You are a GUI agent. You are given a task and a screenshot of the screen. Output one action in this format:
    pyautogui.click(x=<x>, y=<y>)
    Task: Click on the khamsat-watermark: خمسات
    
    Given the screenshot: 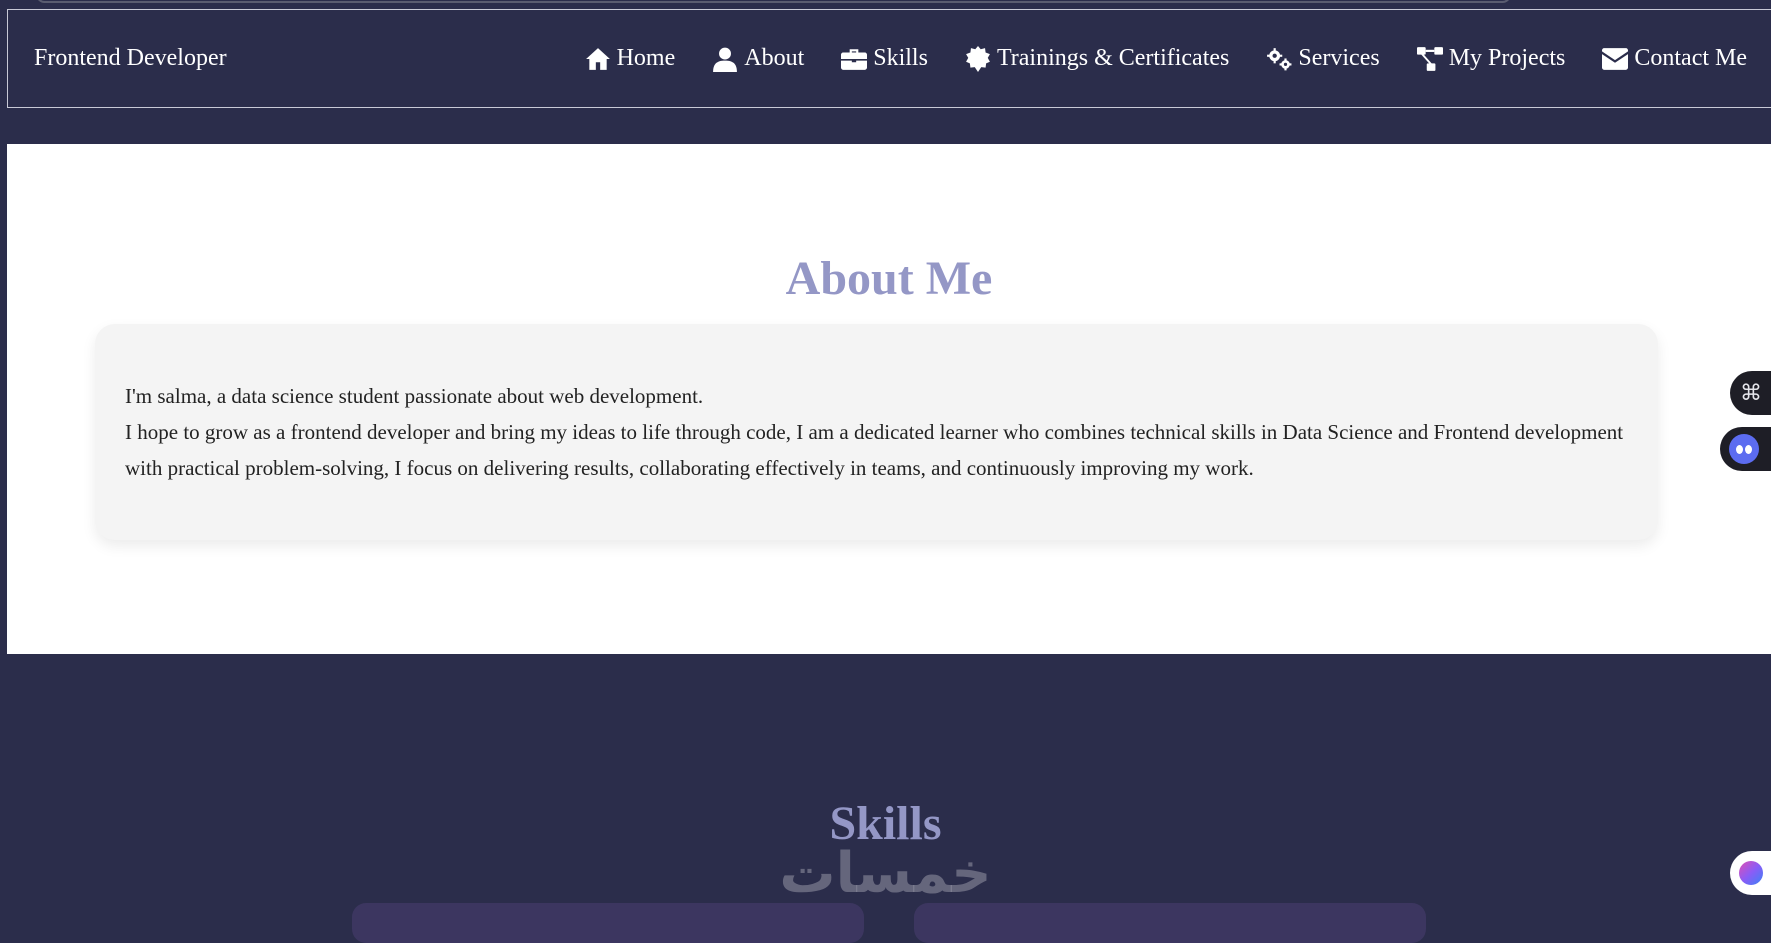 What is the action you would take?
    pyautogui.click(x=885, y=873)
    